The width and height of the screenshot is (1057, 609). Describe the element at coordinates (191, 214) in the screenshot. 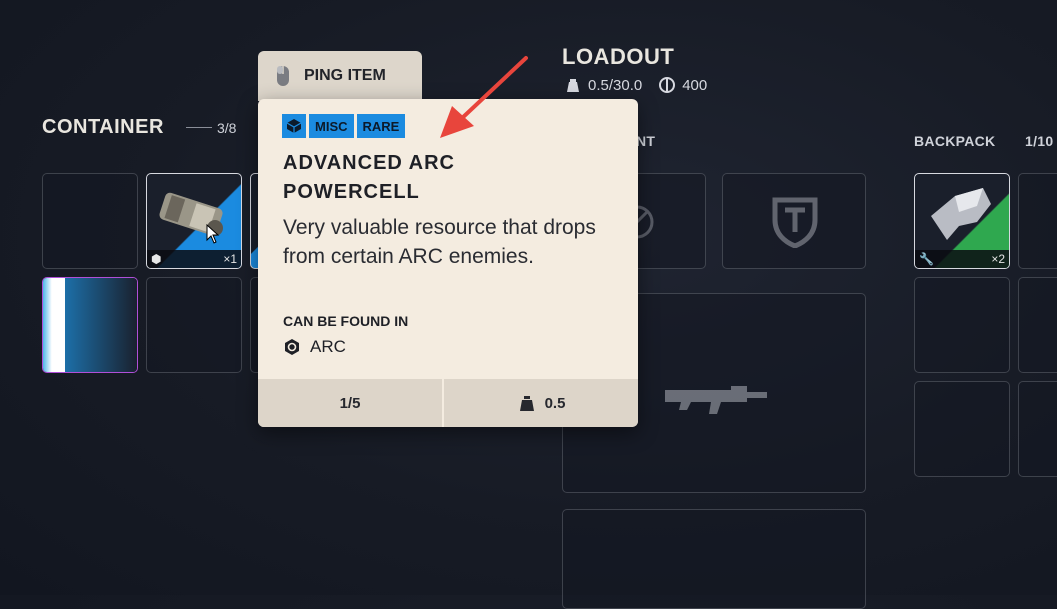

I see `powercell-icon` at that location.